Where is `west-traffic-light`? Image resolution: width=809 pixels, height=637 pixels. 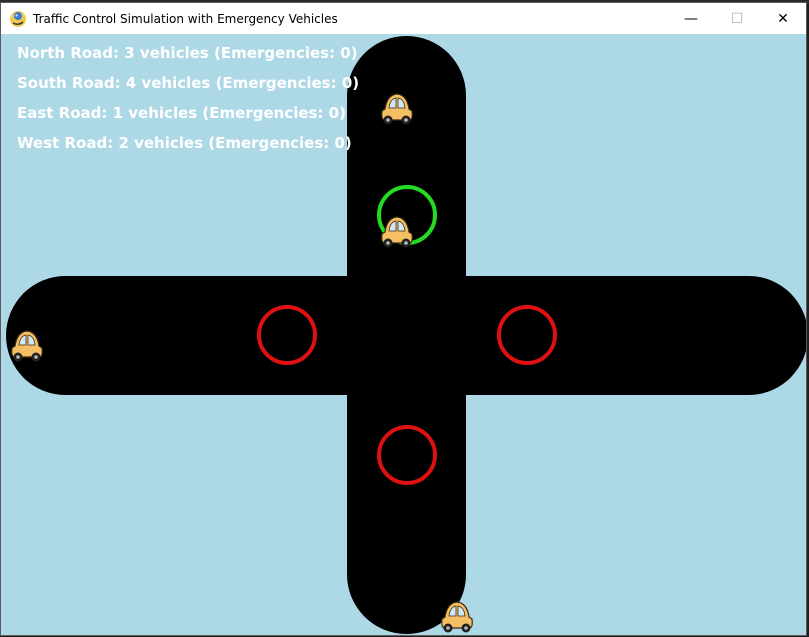 west-traffic-light is located at coordinates (287, 335).